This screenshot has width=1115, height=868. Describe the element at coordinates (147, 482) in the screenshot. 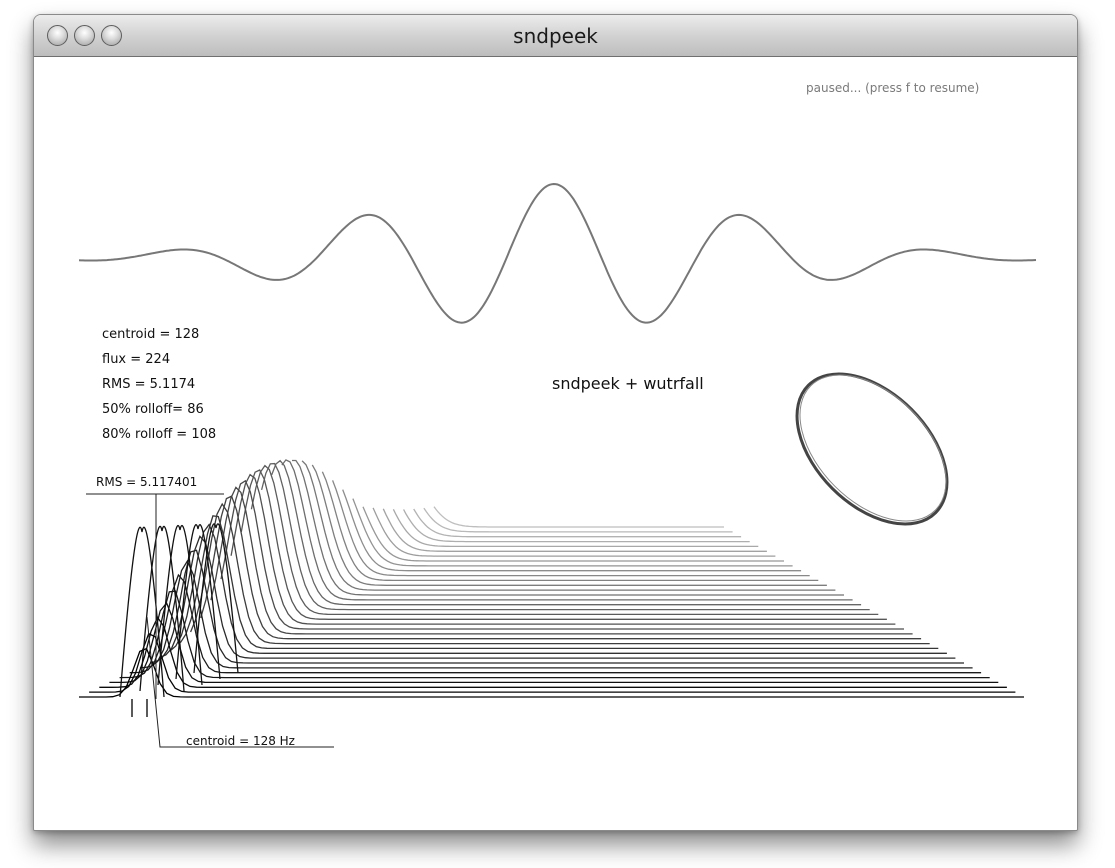

I see `rms-label: RMS = 5.117401` at that location.